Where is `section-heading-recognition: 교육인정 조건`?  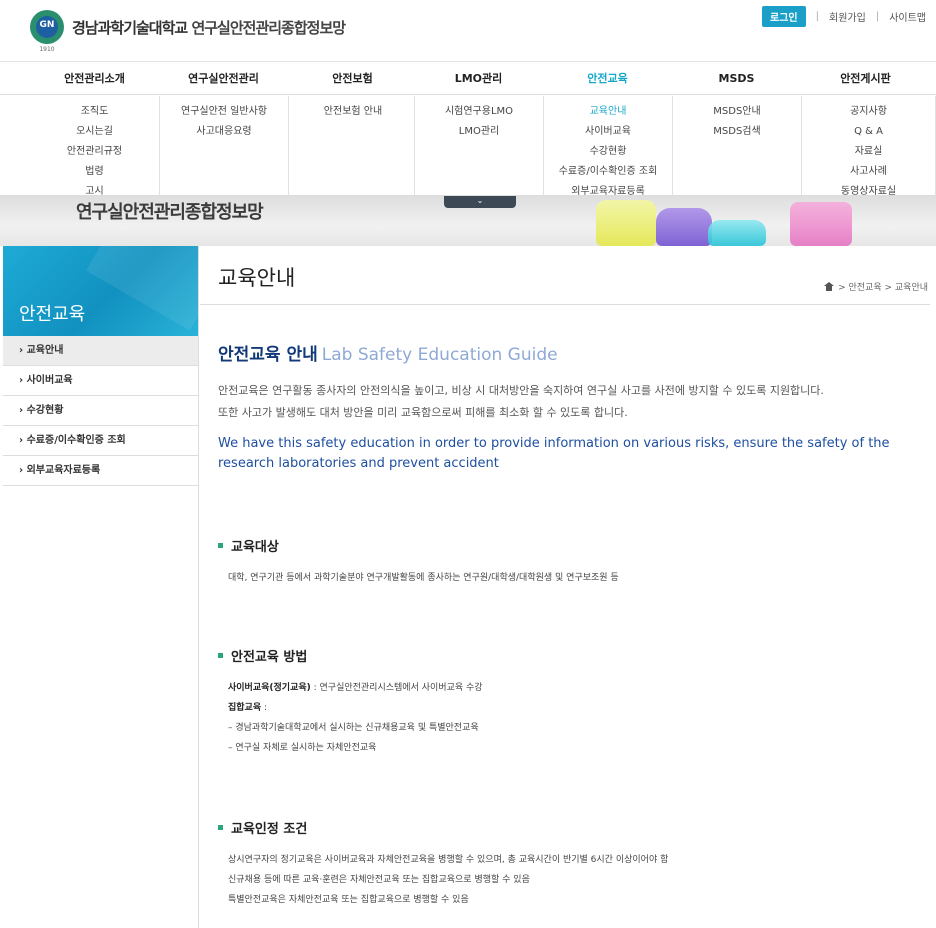 section-heading-recognition: 교육인정 조건 is located at coordinates (262, 827).